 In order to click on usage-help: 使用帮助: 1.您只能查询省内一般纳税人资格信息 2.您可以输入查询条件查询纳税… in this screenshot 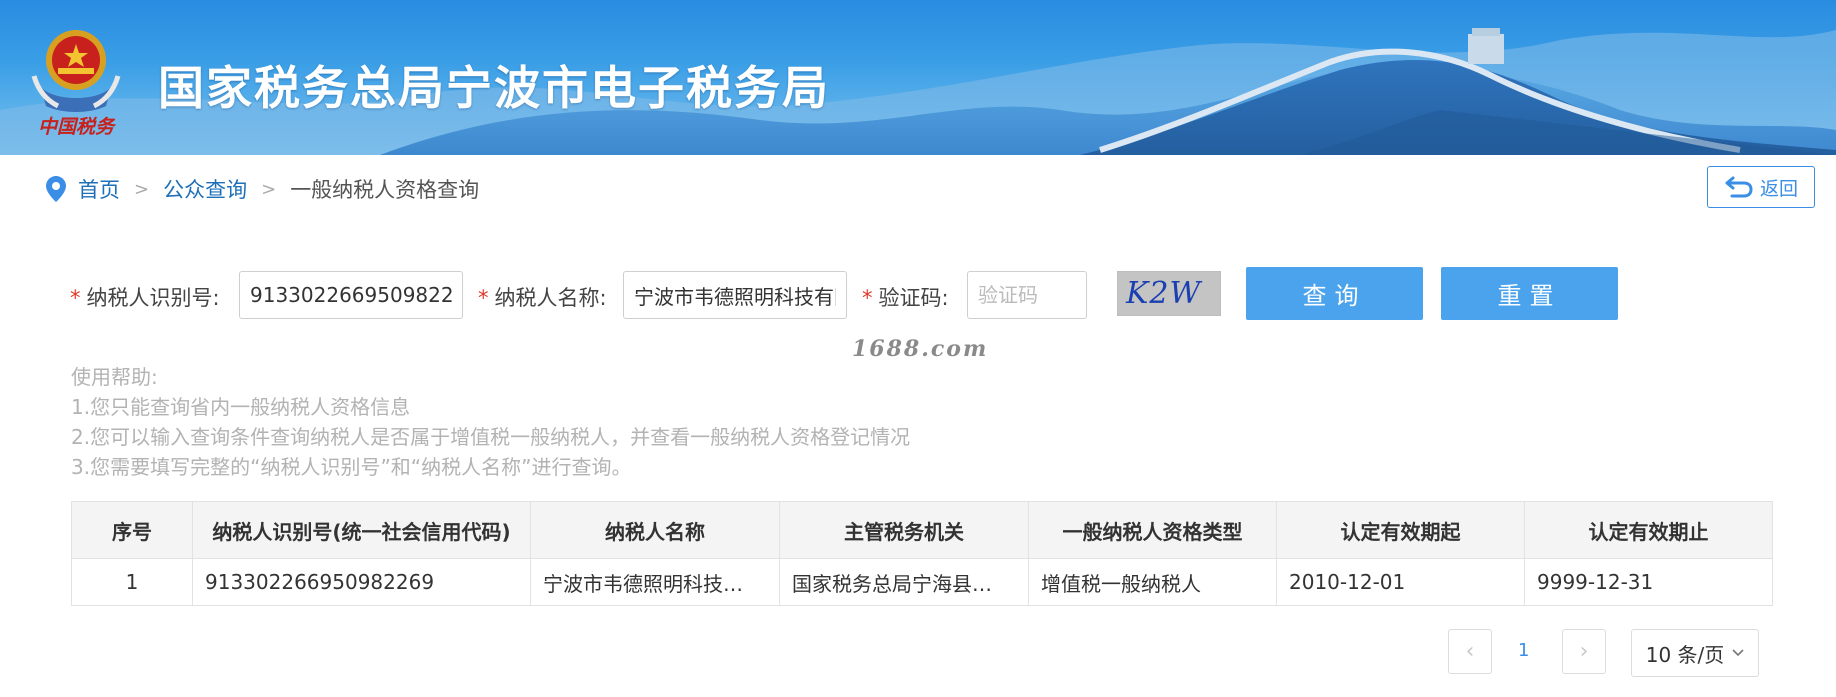, I will do `click(490, 422)`.